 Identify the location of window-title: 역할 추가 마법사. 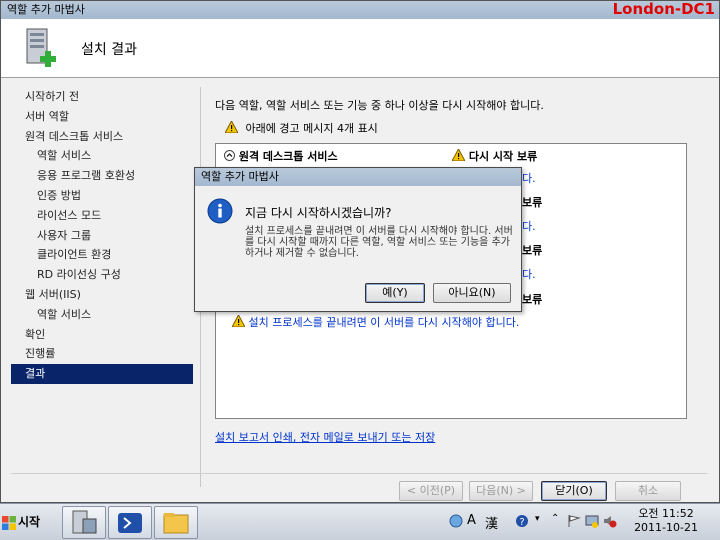
(46, 9).